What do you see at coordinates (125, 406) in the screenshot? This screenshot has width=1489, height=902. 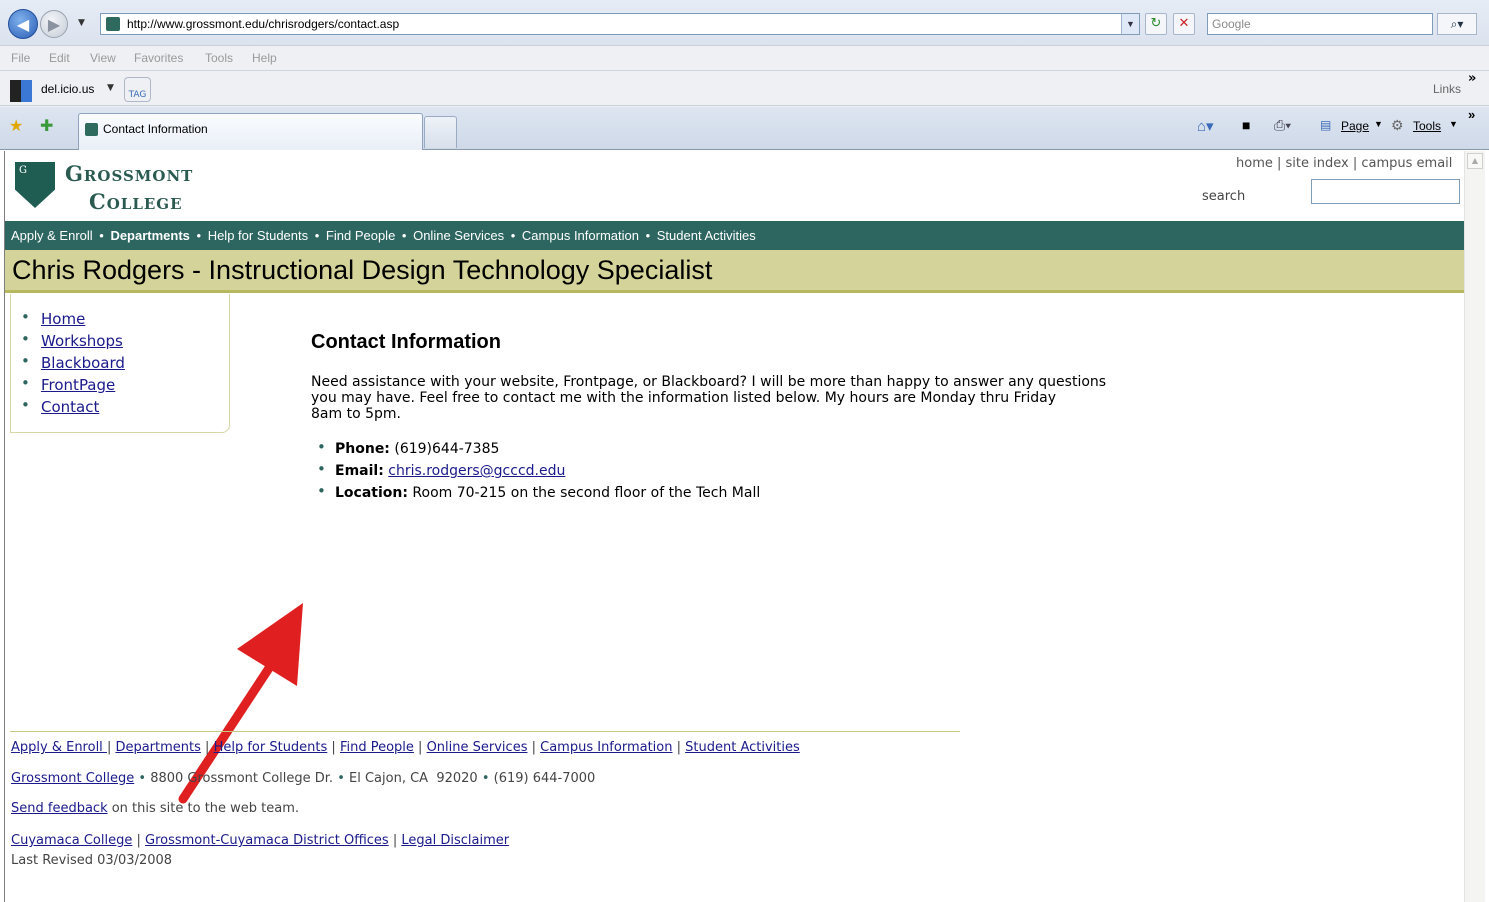 I see `sidebar-item-contact: Contact` at bounding box center [125, 406].